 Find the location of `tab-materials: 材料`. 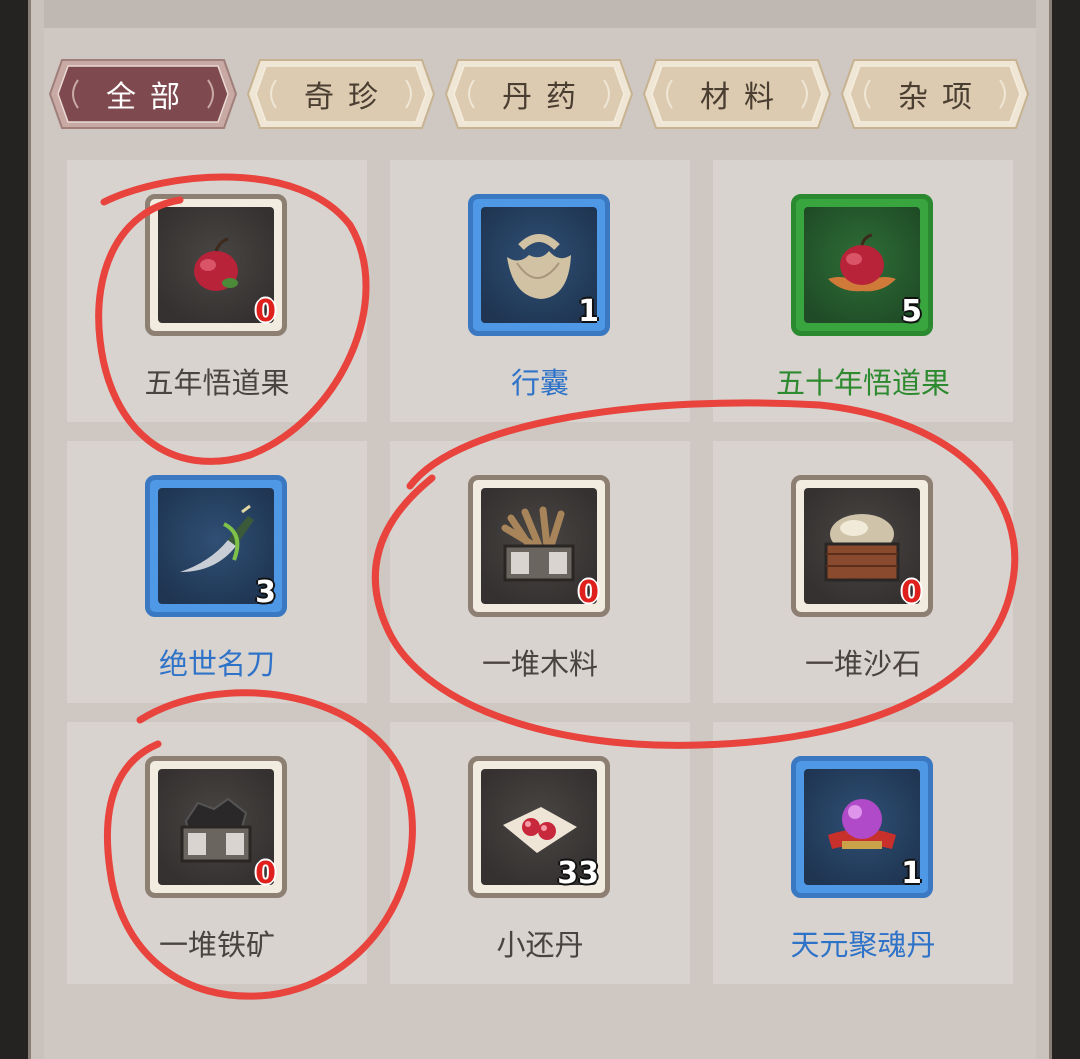

tab-materials: 材料 is located at coordinates (737, 94).